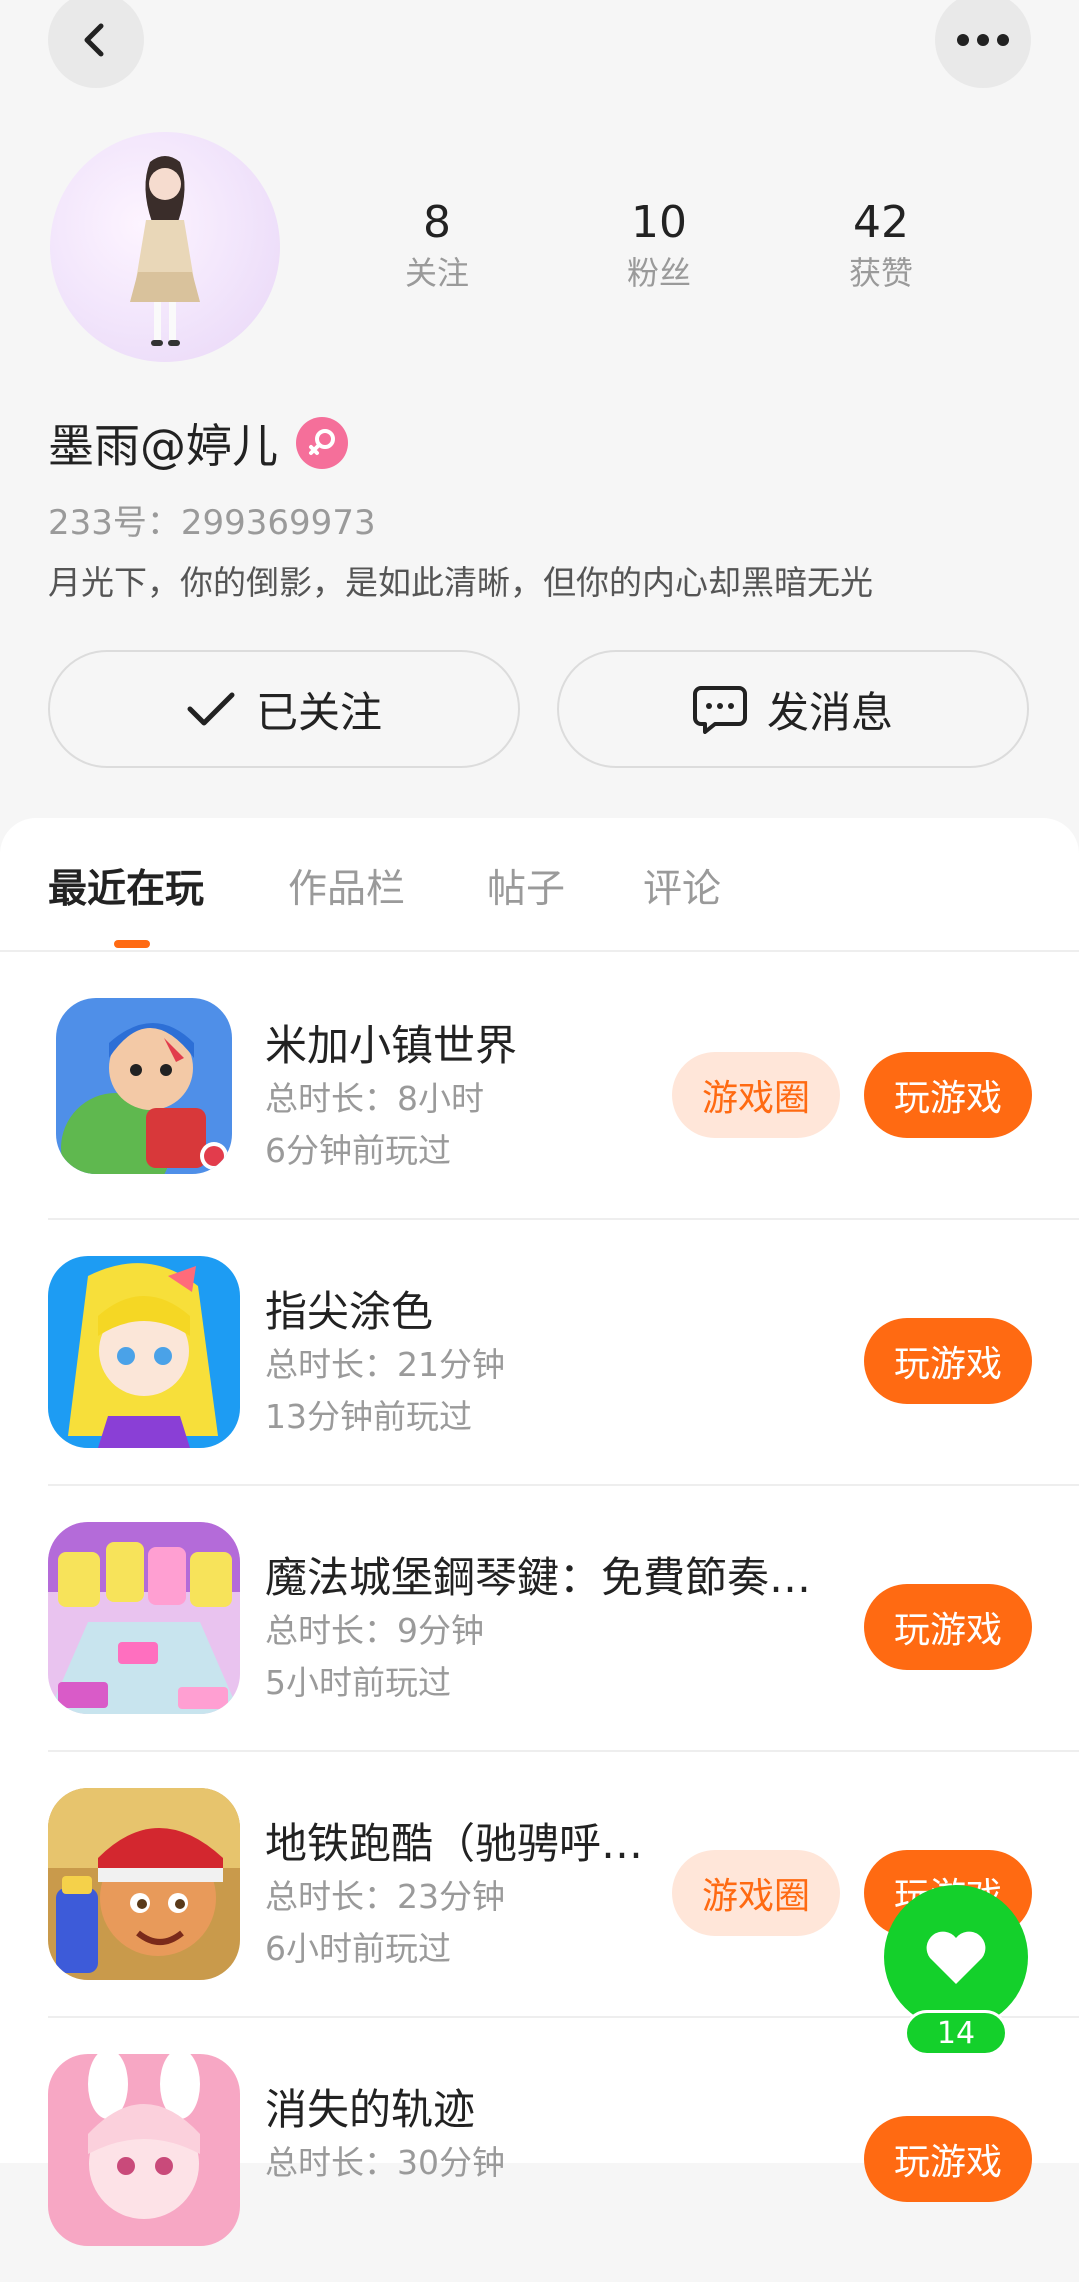  What do you see at coordinates (374, 1098) in the screenshot?
I see `game-duration: 总时长：8小时` at bounding box center [374, 1098].